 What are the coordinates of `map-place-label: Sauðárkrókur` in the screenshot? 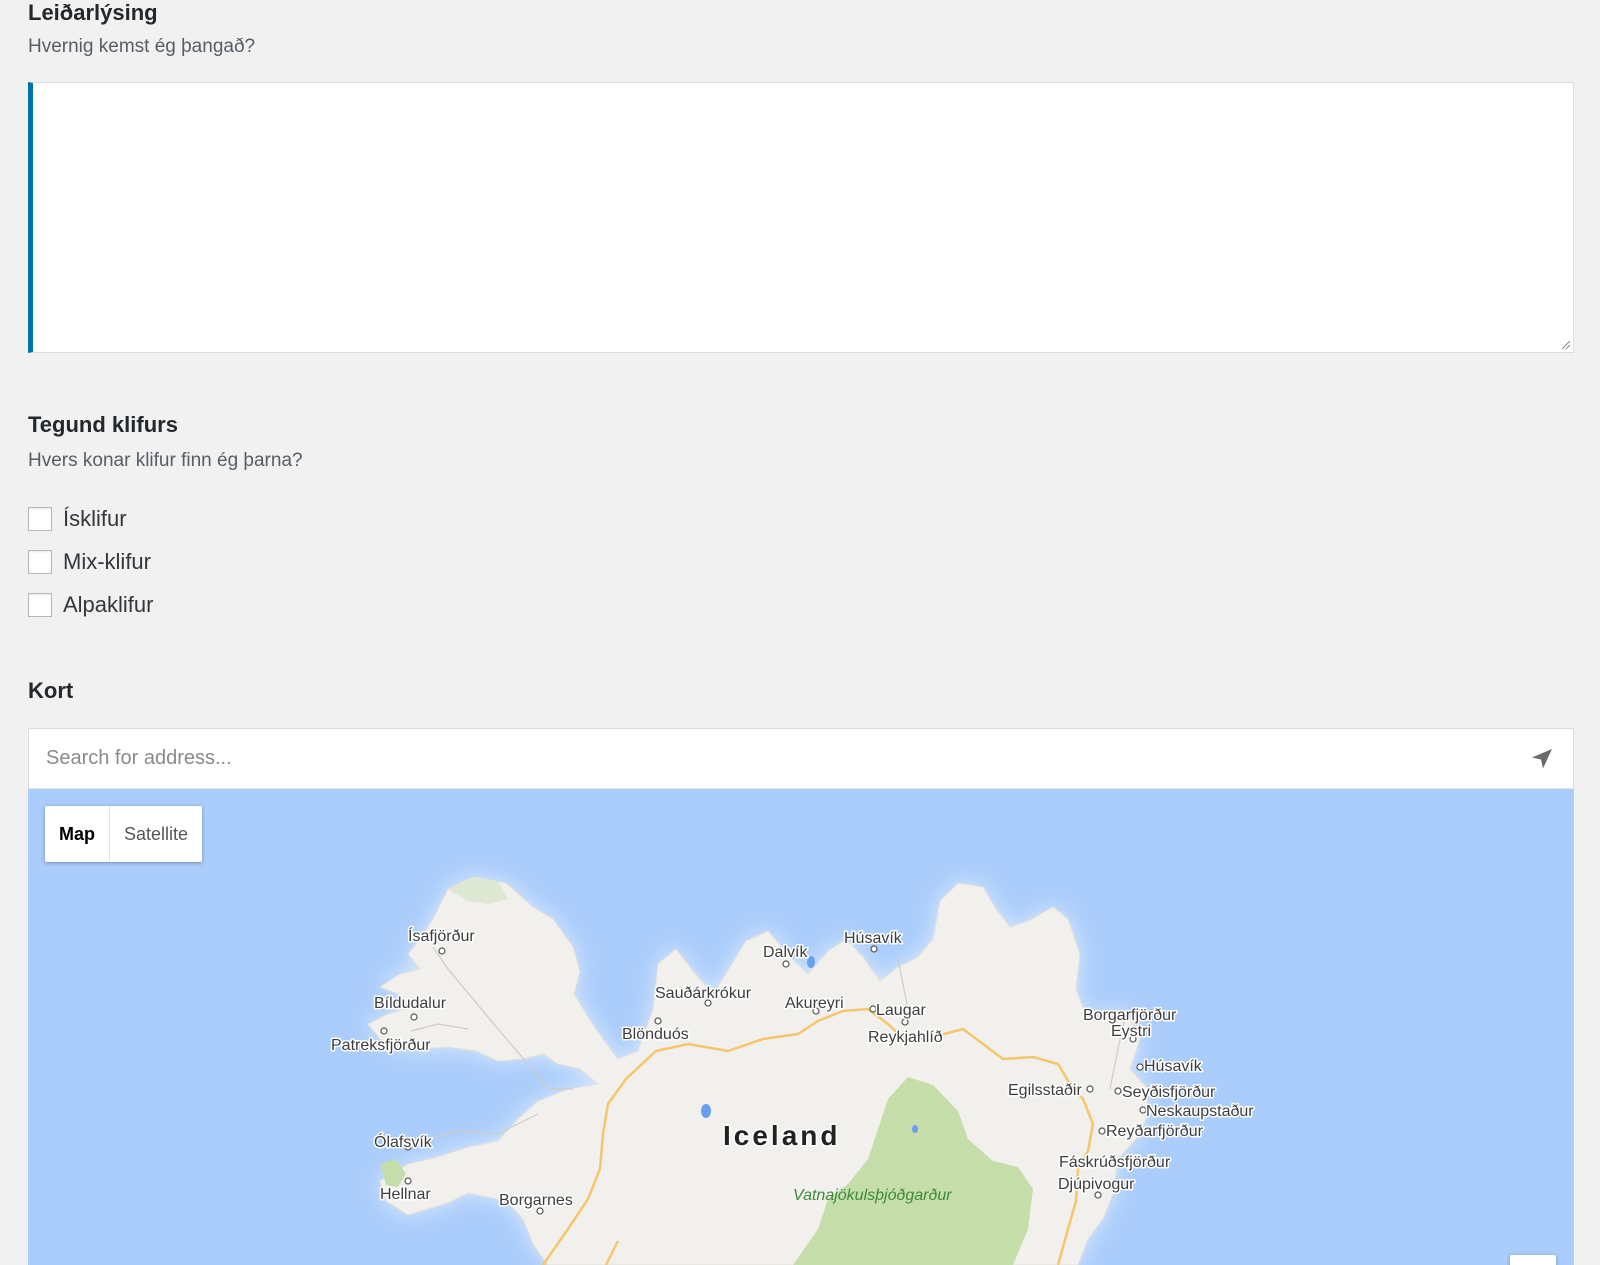 It's located at (703, 993).